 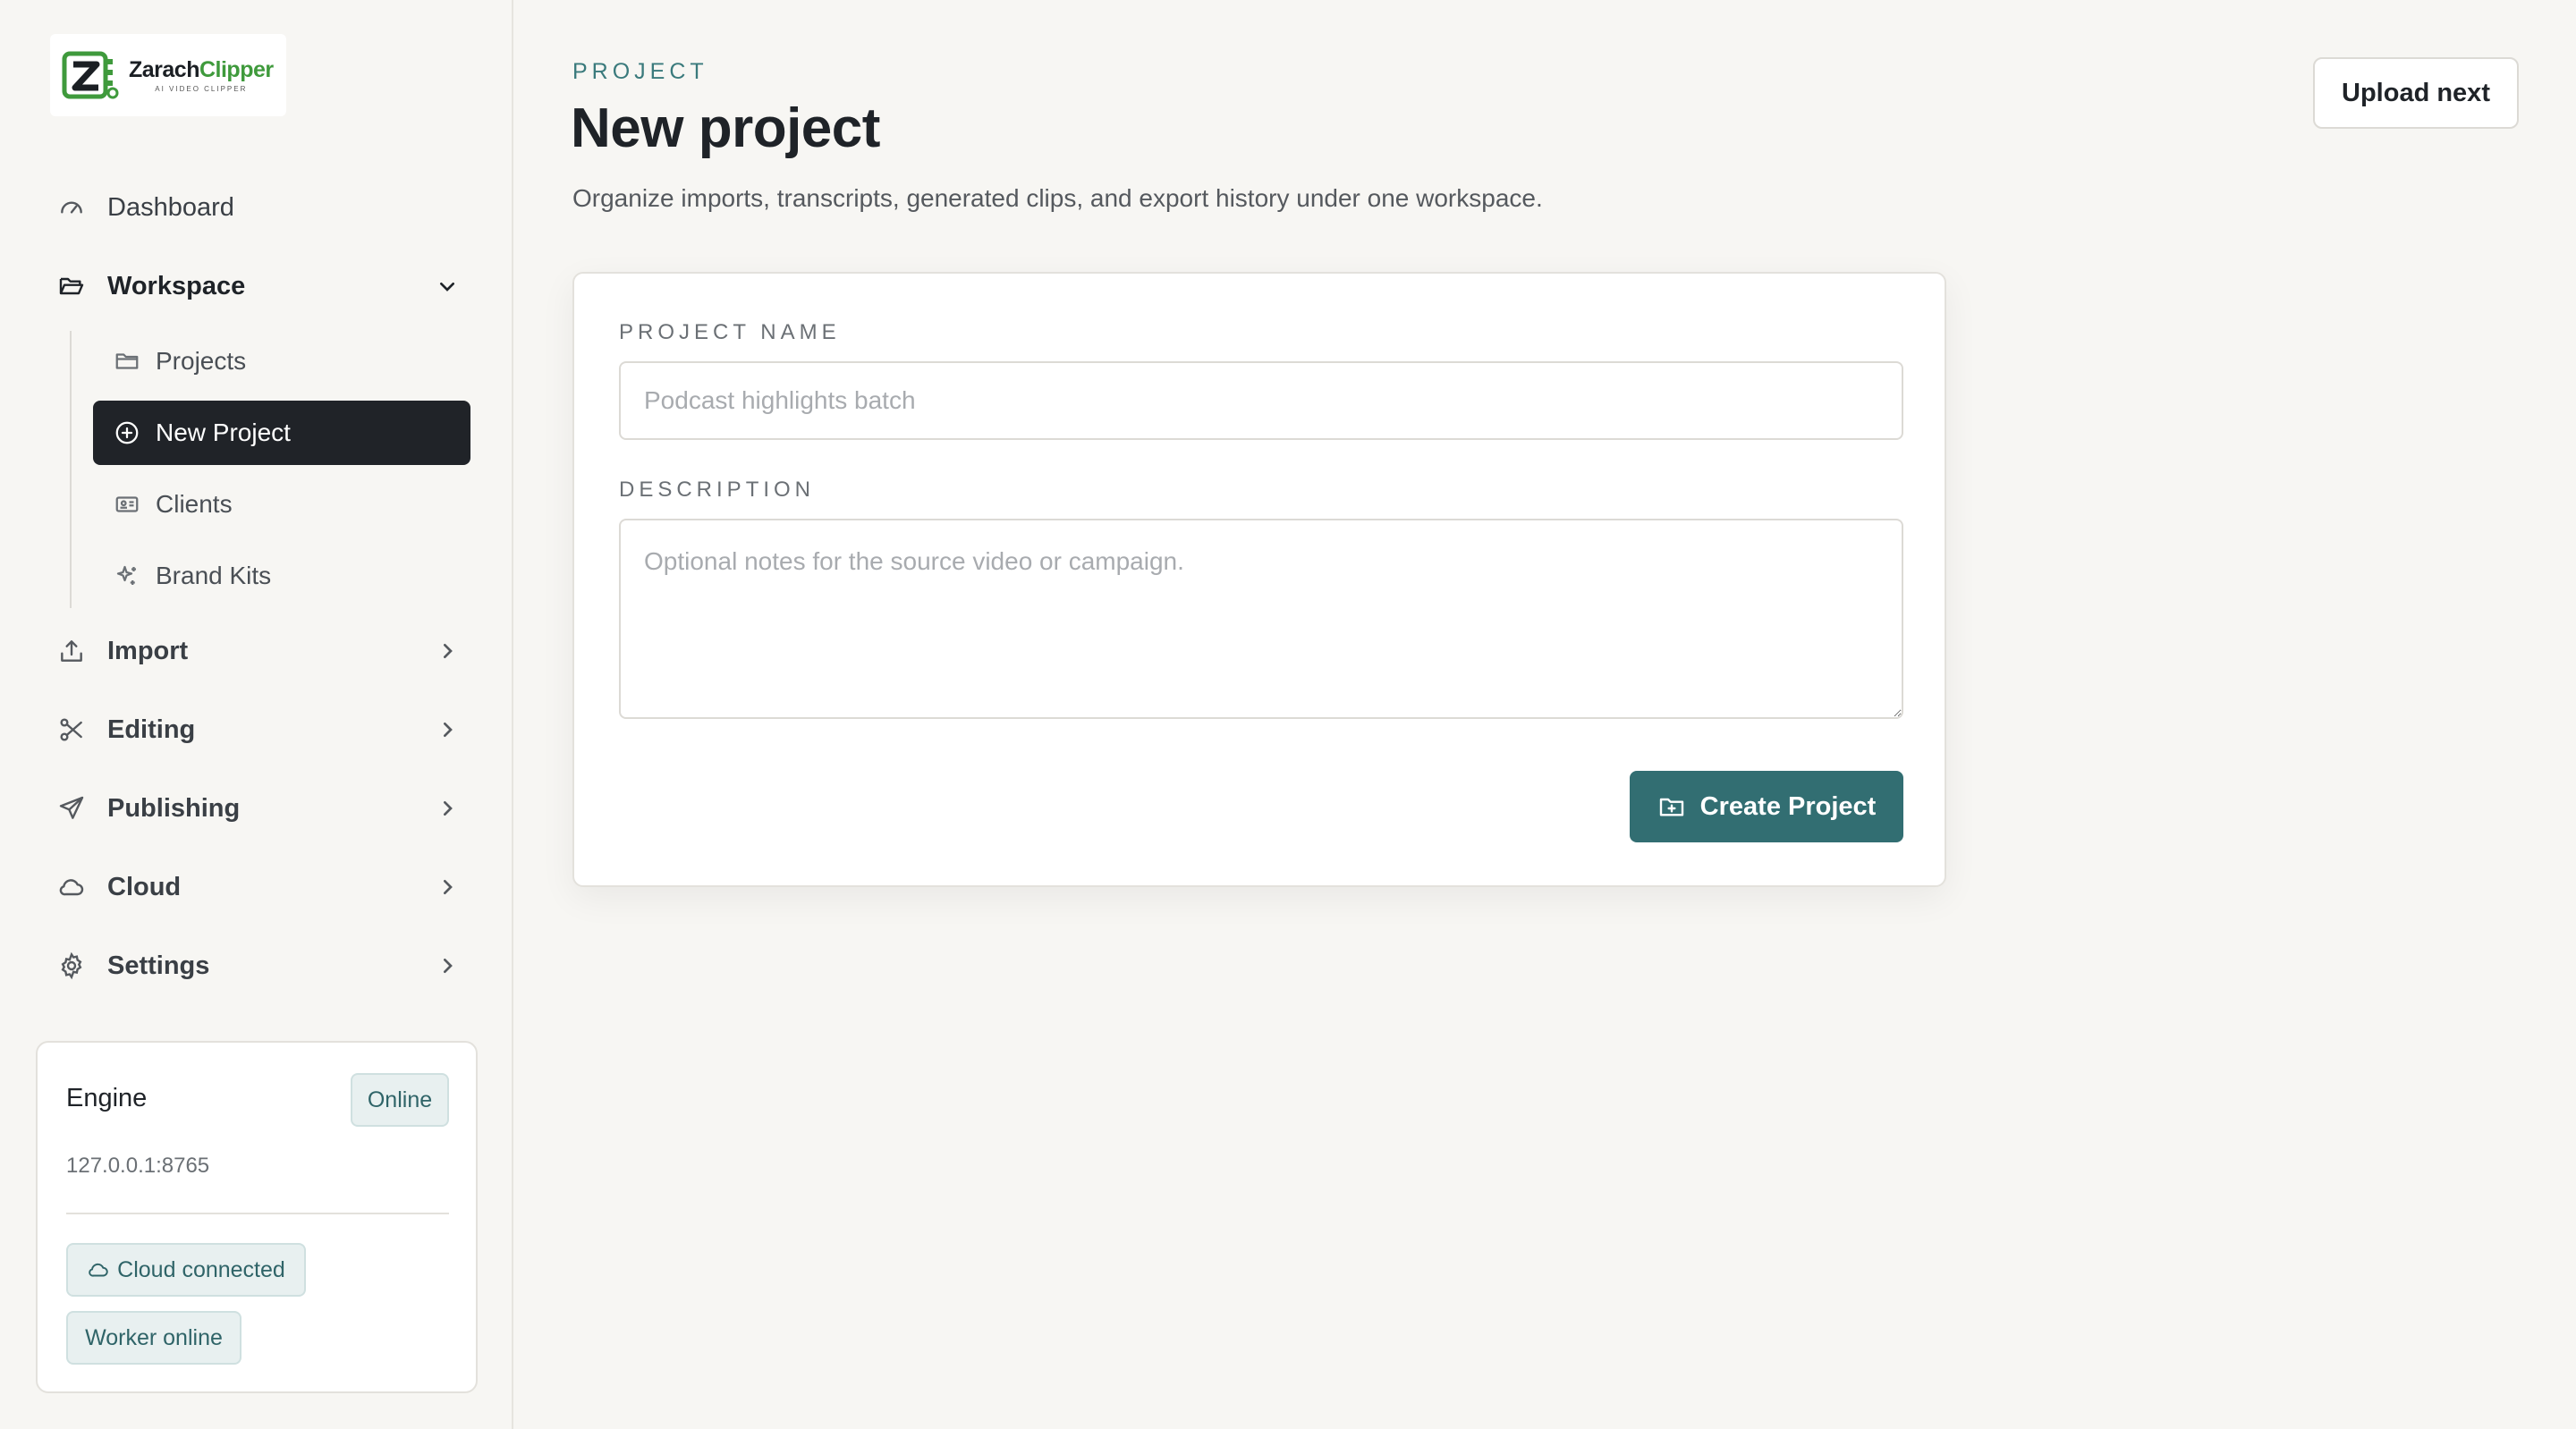 I want to click on subnav-projects-label: Projects, so click(x=201, y=361).